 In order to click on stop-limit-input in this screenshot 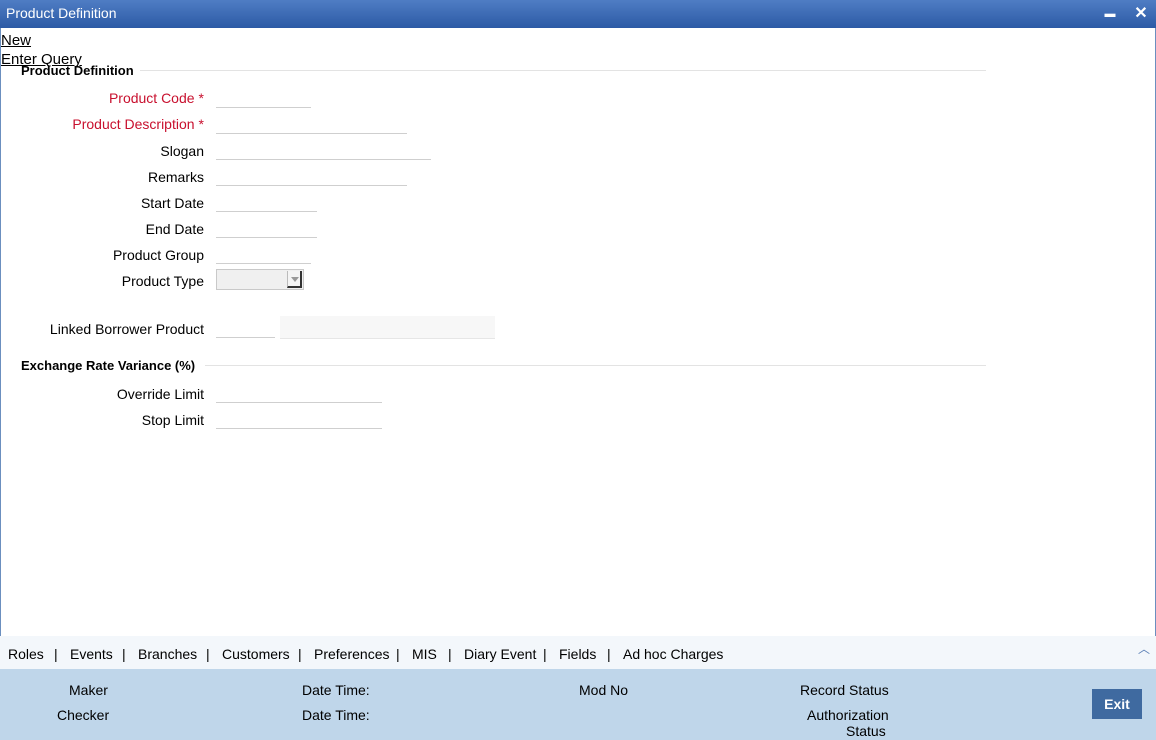, I will do `click(299, 419)`.